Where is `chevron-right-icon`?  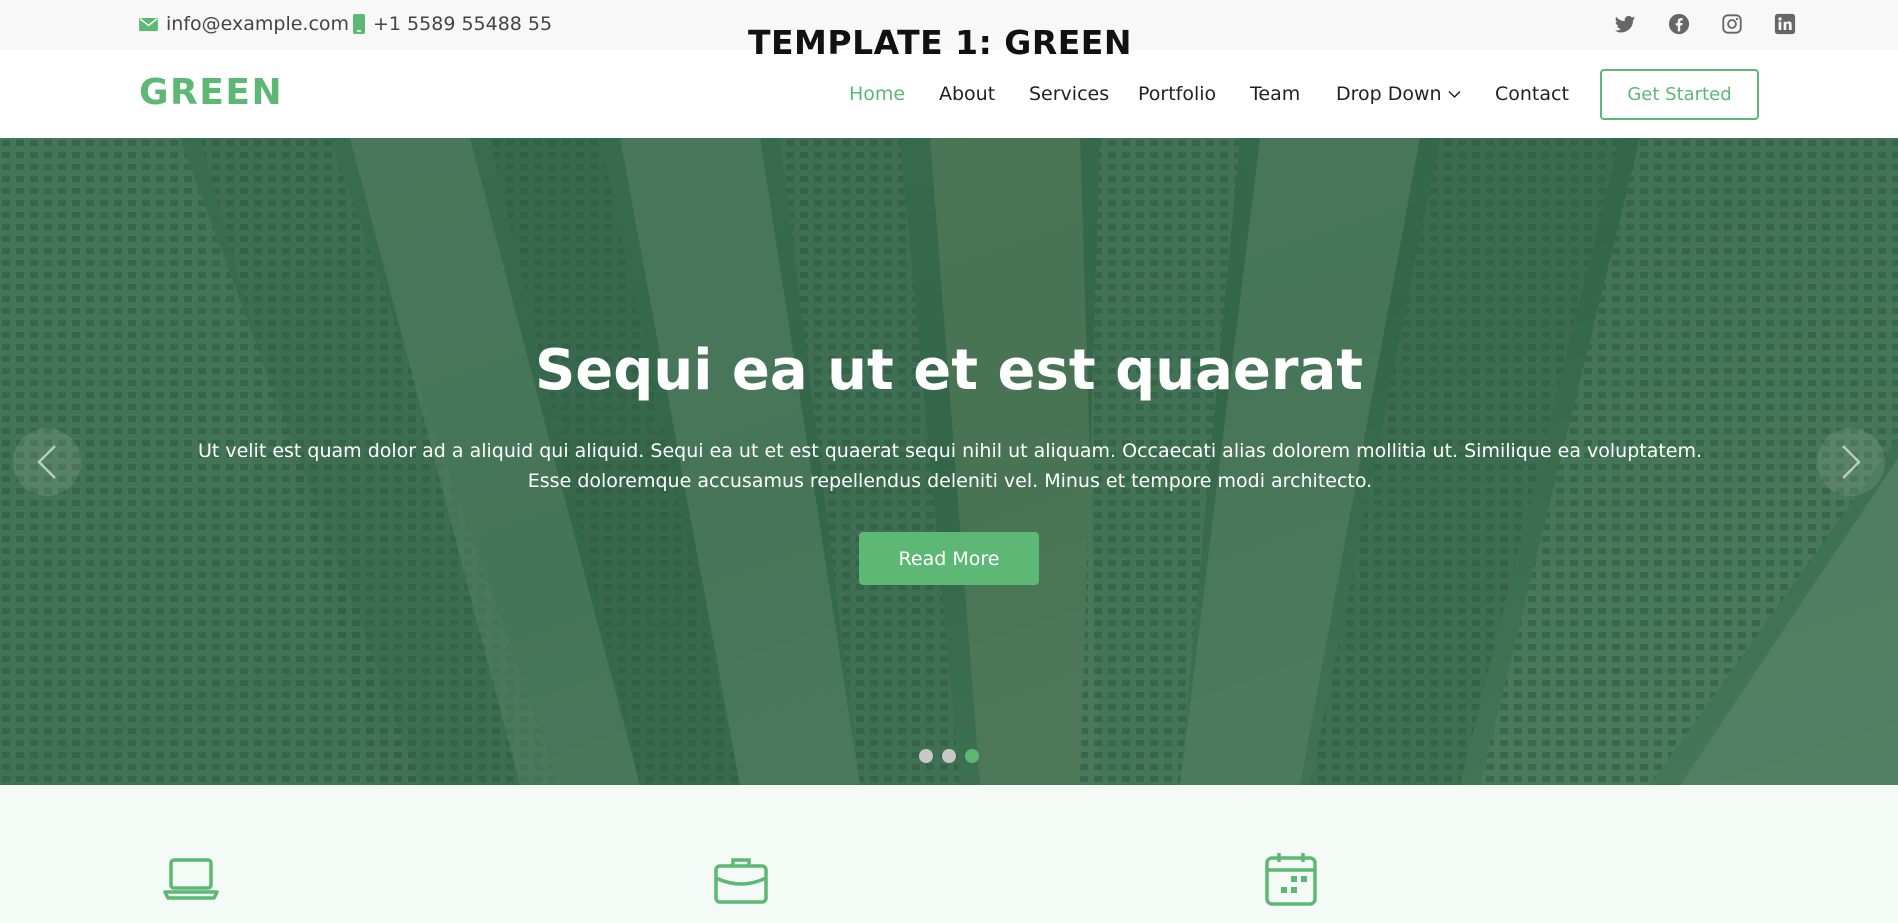
chevron-right-icon is located at coordinates (1851, 462).